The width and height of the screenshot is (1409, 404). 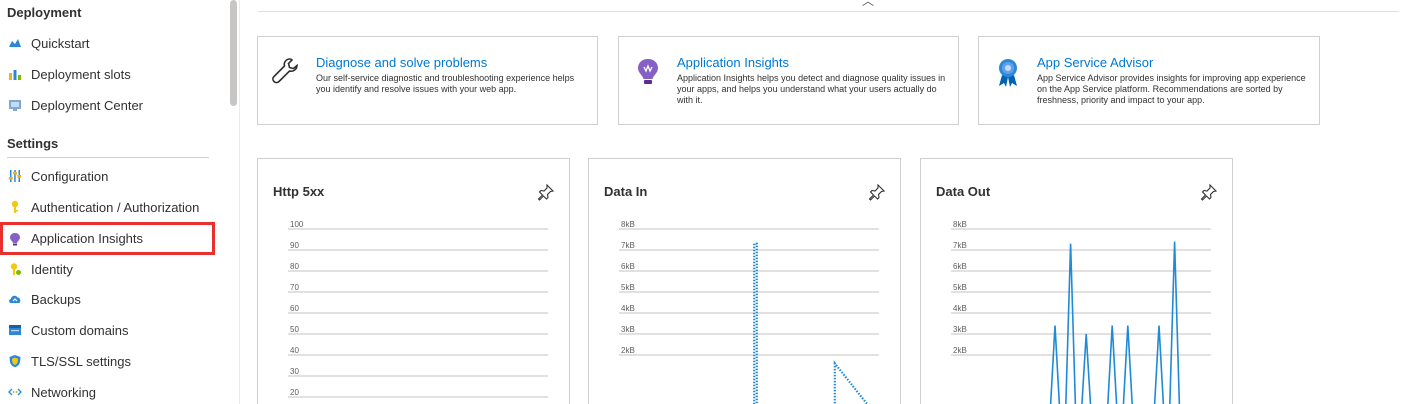 What do you see at coordinates (64, 392) in the screenshot?
I see `sidebar-item-label: Networking` at bounding box center [64, 392].